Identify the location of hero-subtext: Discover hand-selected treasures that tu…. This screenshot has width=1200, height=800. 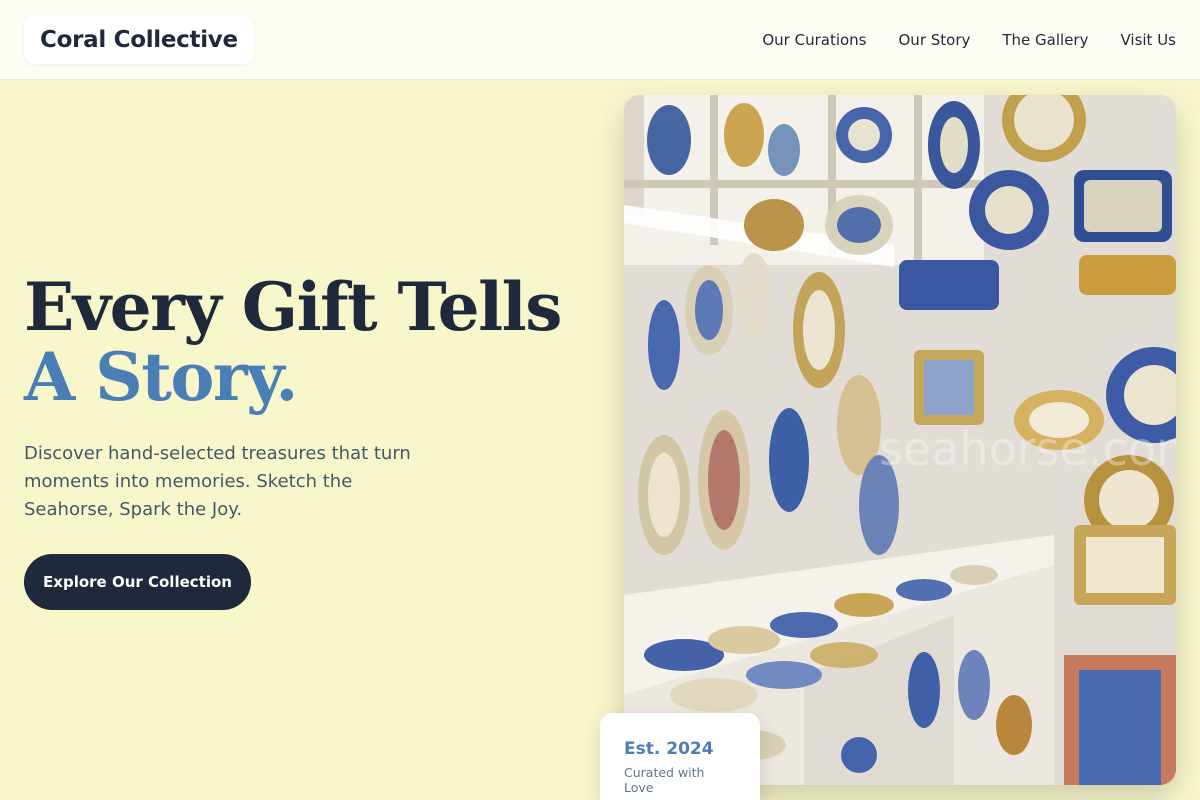
(217, 481).